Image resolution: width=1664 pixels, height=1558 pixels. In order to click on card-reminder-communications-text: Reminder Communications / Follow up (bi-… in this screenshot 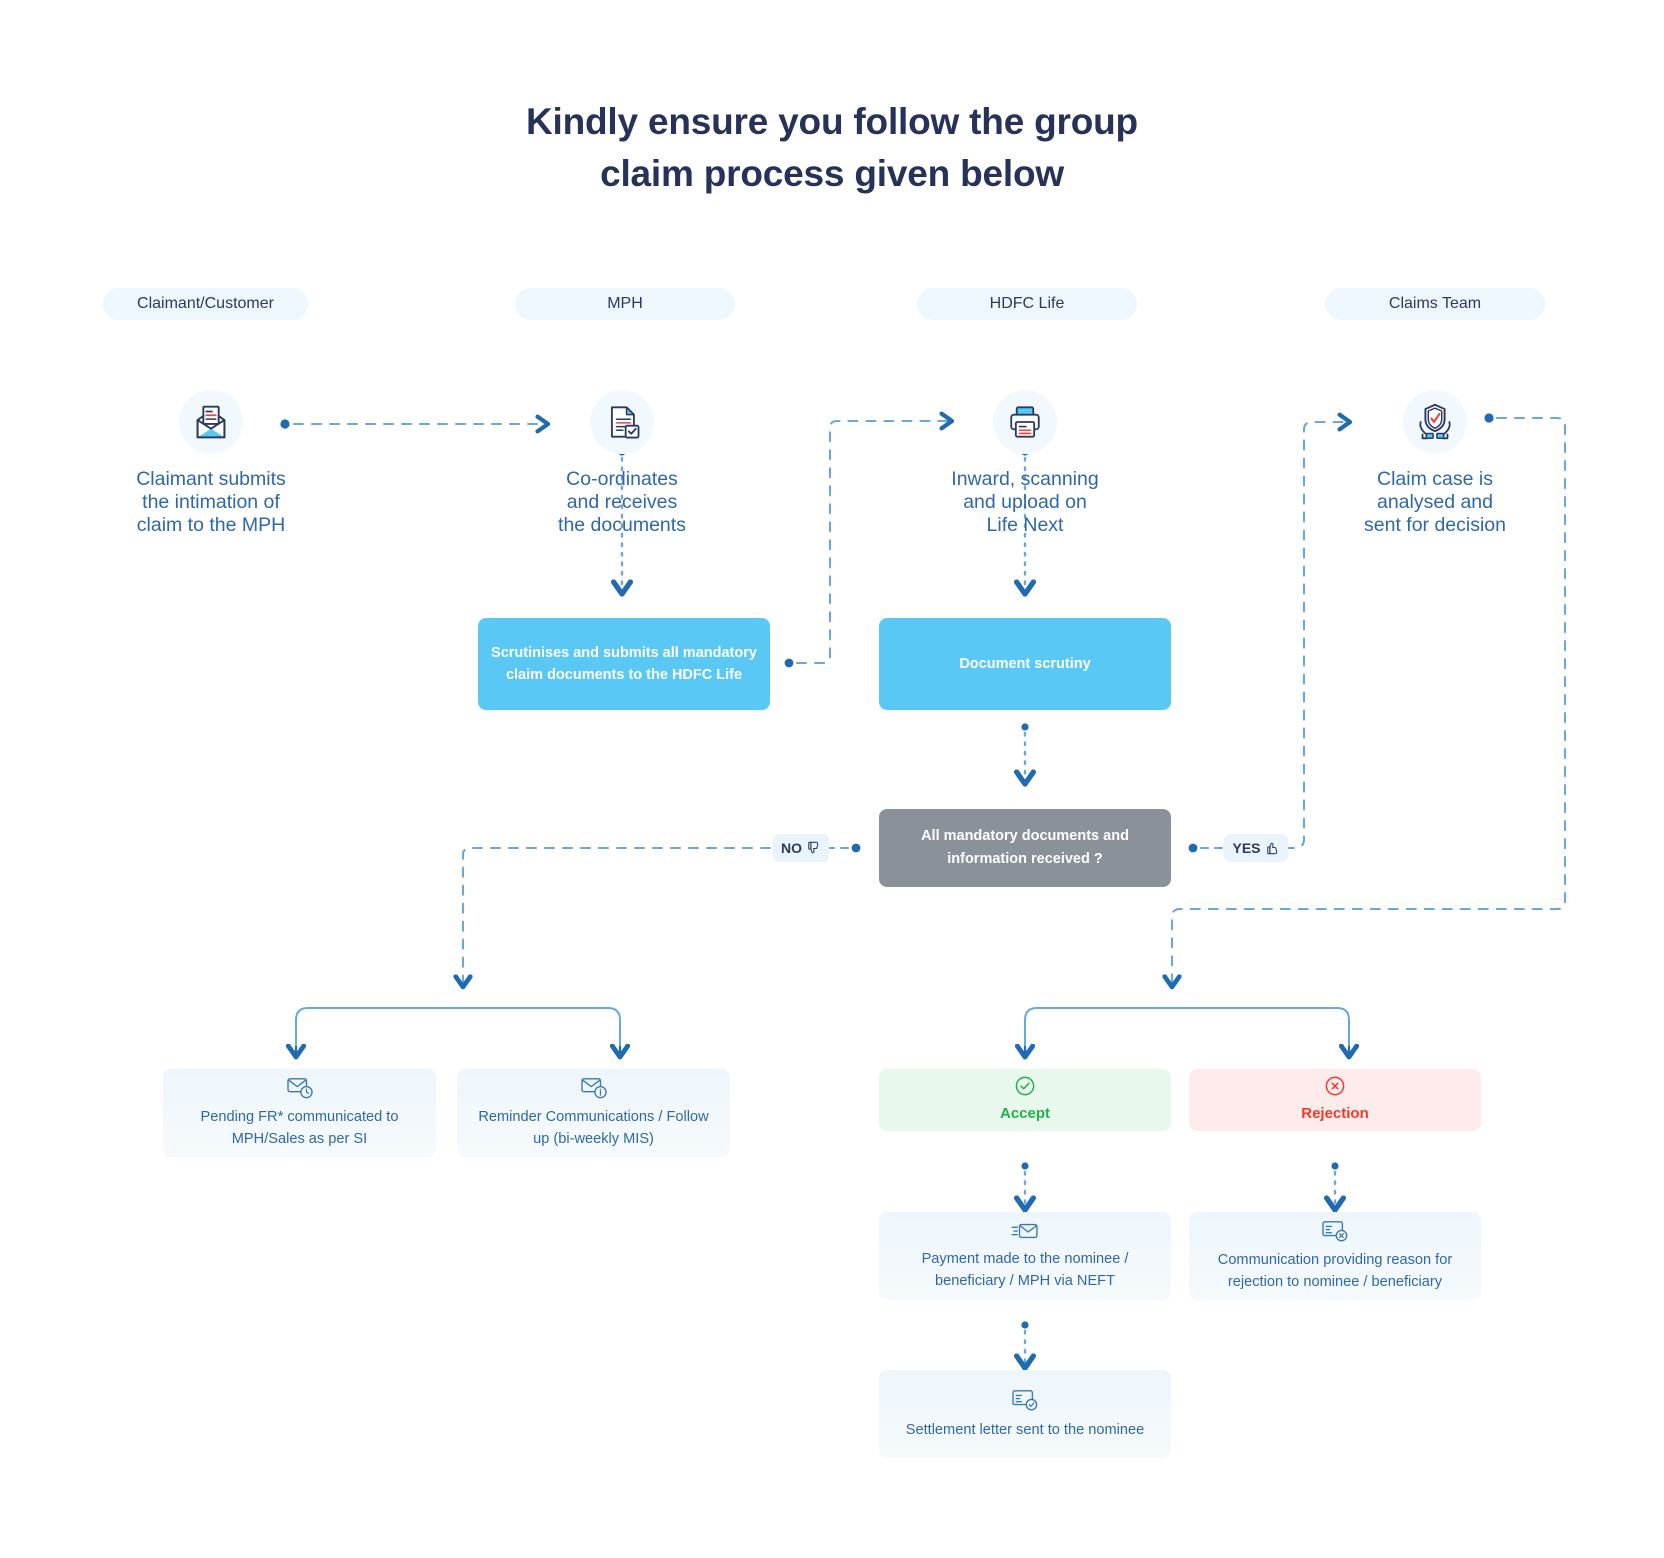, I will do `click(593, 1128)`.